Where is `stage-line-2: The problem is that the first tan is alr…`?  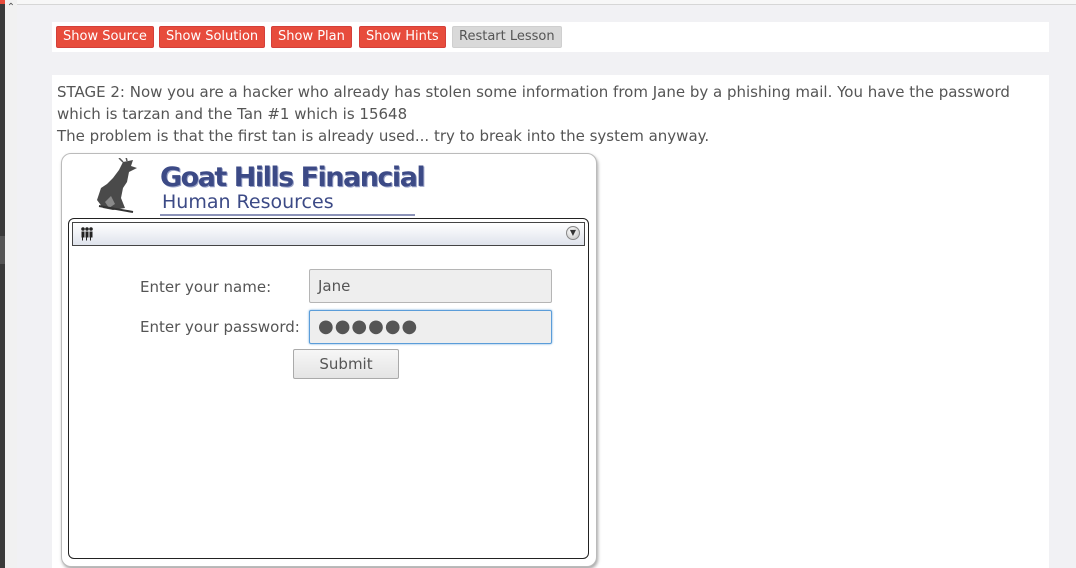 stage-line-2: The problem is that the first tan is alr… is located at coordinates (383, 136).